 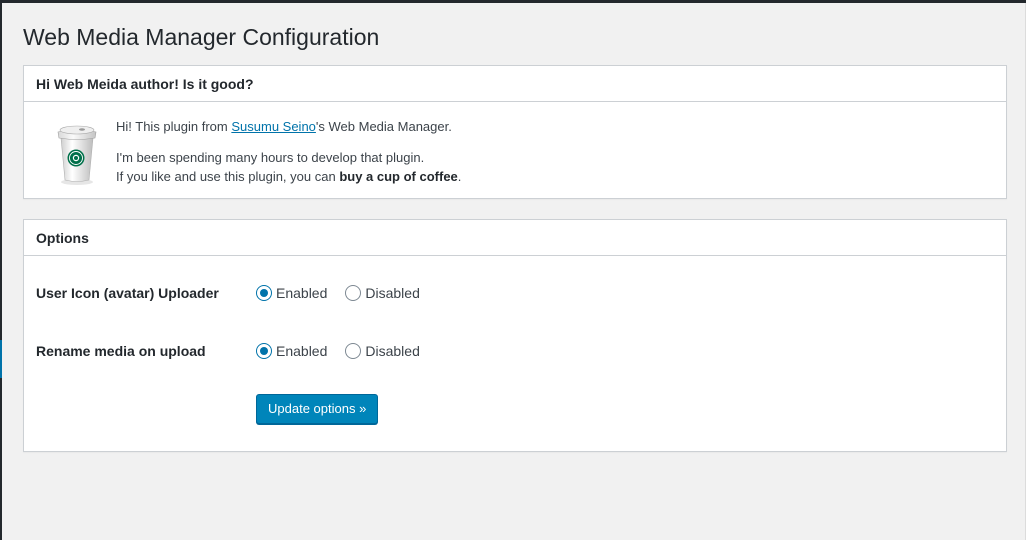 I want to click on option-row-rename-media: Rename media on upload Enabled Disabled, so click(x=386, y=351).